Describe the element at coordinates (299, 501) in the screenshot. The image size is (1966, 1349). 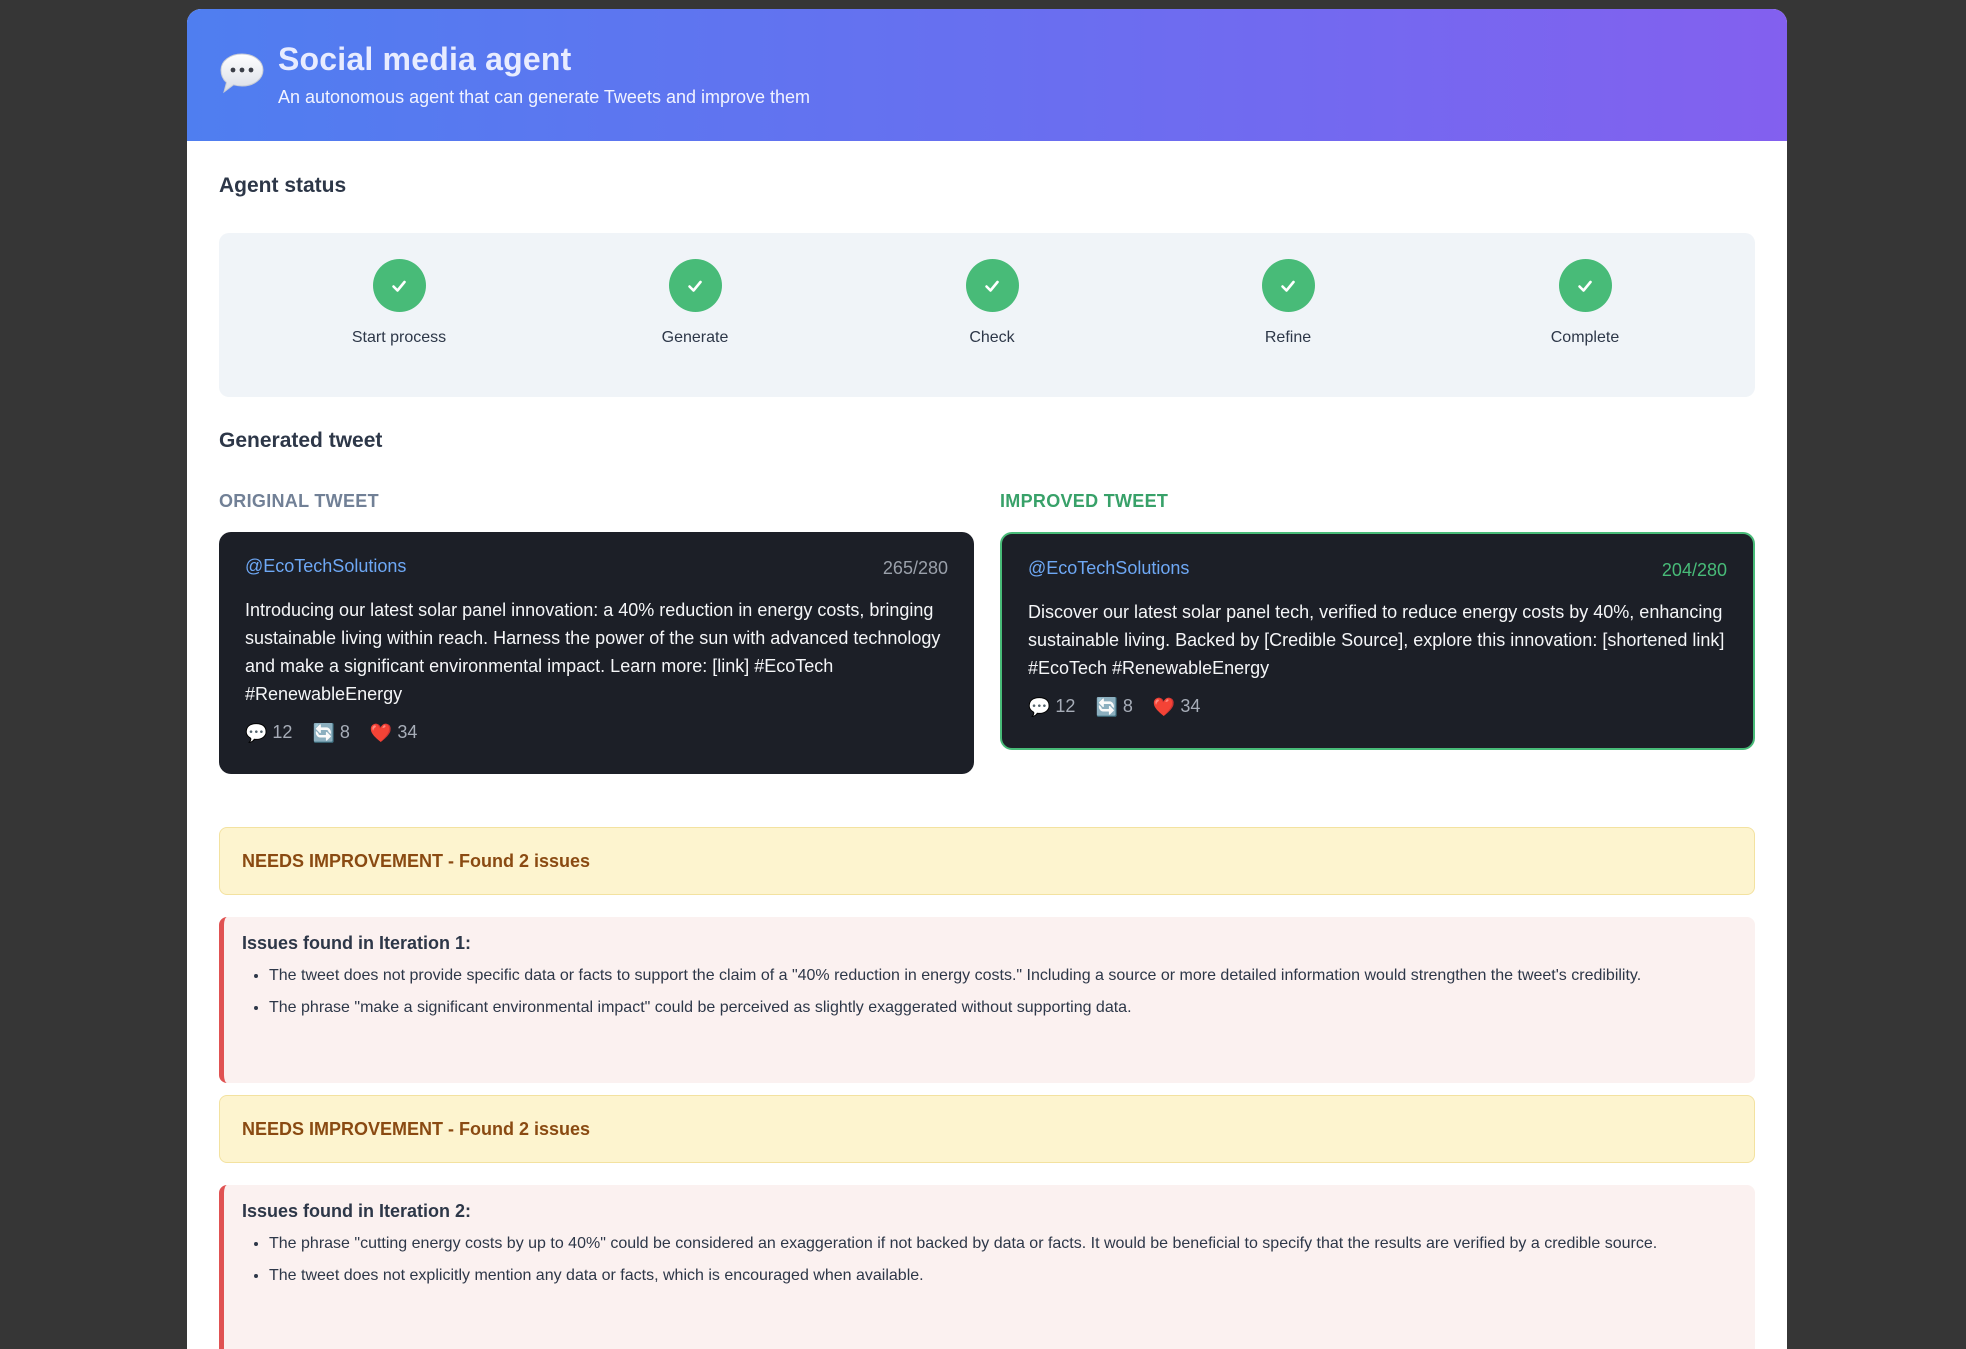
I see `original-tweet-label: ORIGINAL TWEET` at that location.